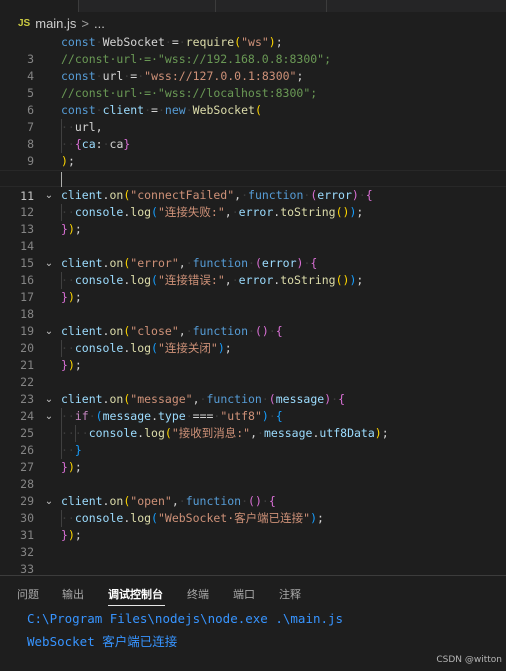  Describe the element at coordinates (253, 509) in the screenshot. I see `code-line: 30 ⌄ client.on("open",·function·()·{` at that location.